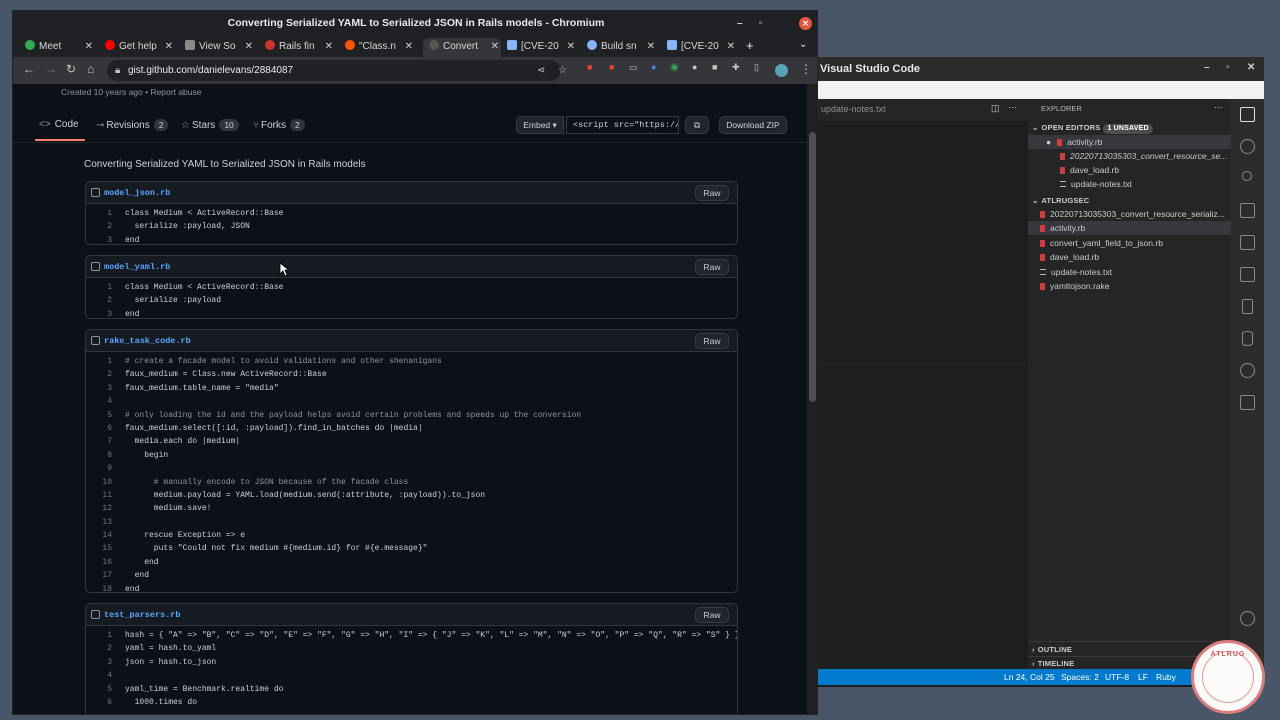 This screenshot has height=720, width=1280. I want to click on line-number: 12, so click(99, 508).